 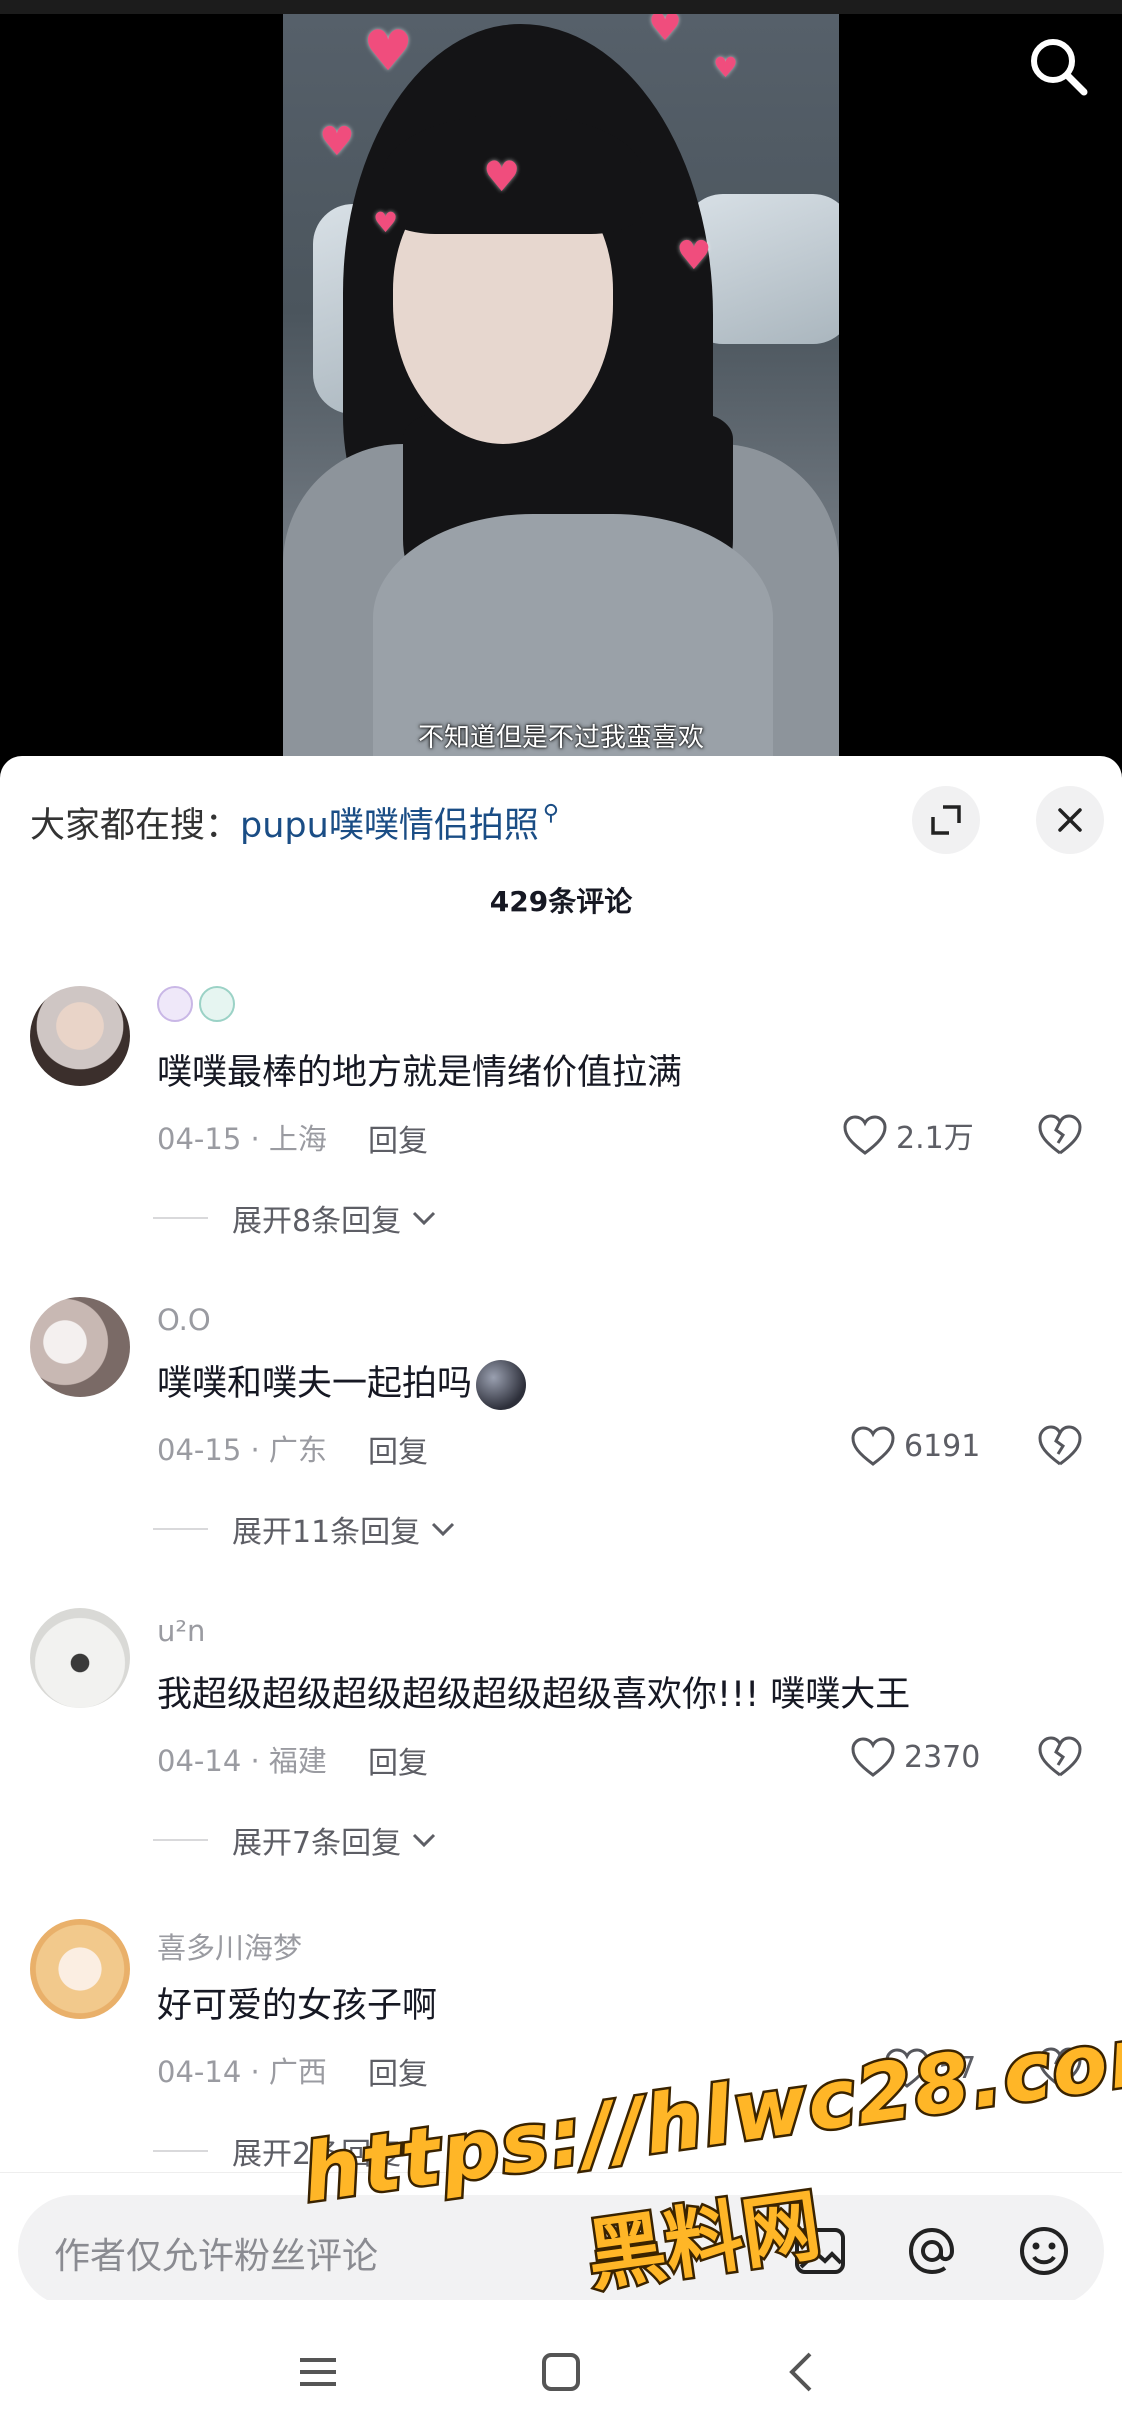 I want to click on like-count: 2370, so click(x=942, y=1757).